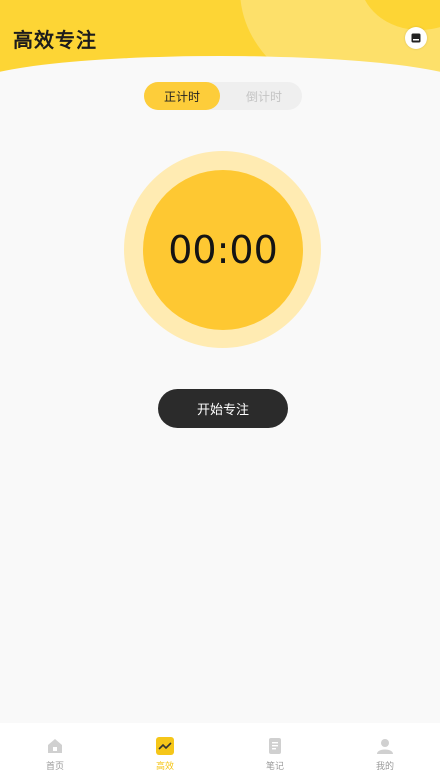 Image resolution: width=440 pixels, height=774 pixels. I want to click on corner-menu-button, so click(416, 38).